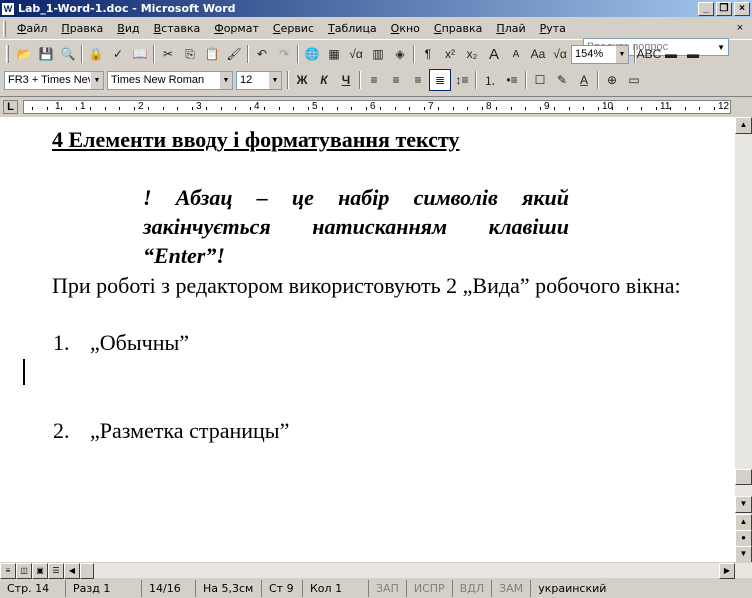  What do you see at coordinates (241, 28) in the screenshot?
I see `menu-label: ормат` at bounding box center [241, 28].